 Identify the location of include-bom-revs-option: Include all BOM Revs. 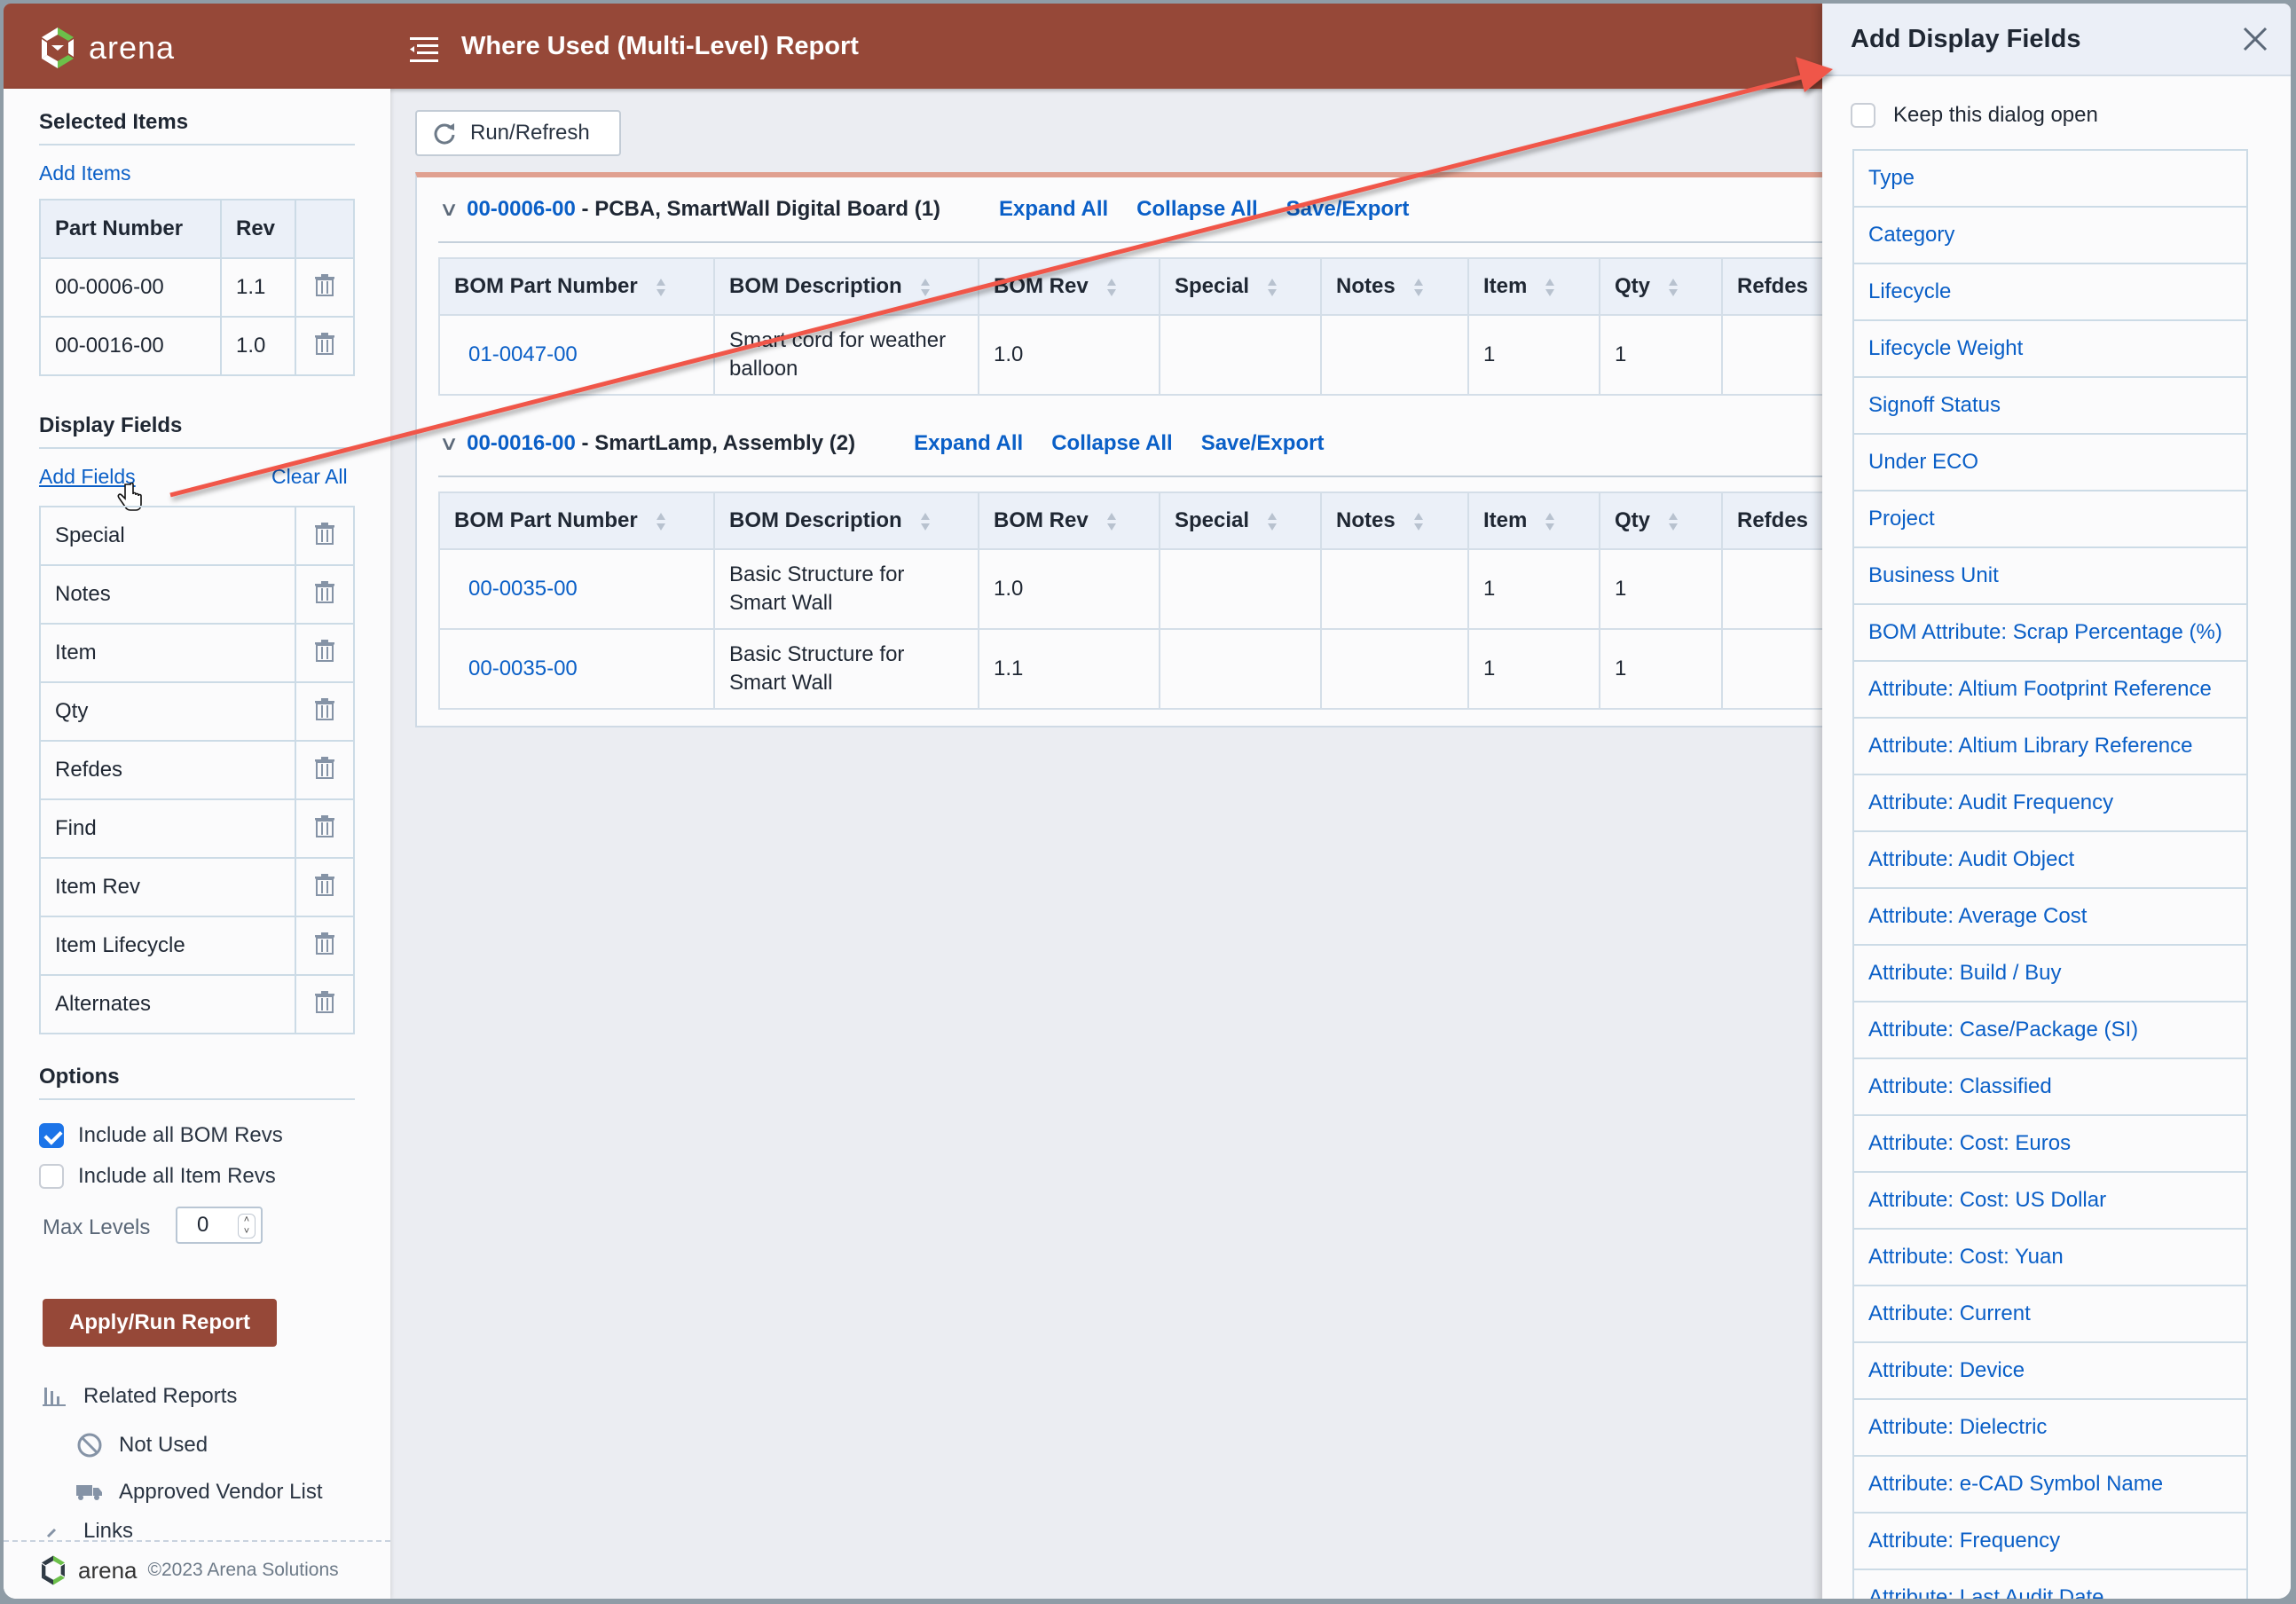
(161, 1135).